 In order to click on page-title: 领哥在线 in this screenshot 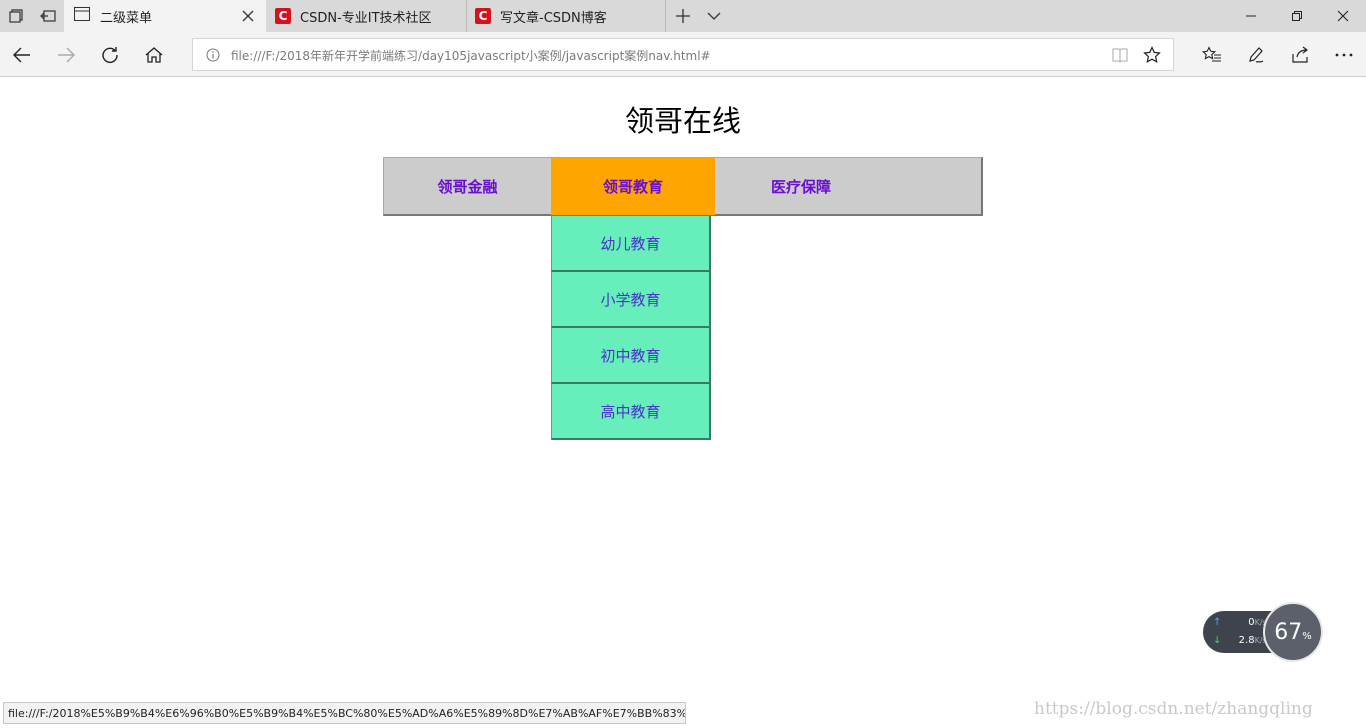, I will do `click(682, 121)`.